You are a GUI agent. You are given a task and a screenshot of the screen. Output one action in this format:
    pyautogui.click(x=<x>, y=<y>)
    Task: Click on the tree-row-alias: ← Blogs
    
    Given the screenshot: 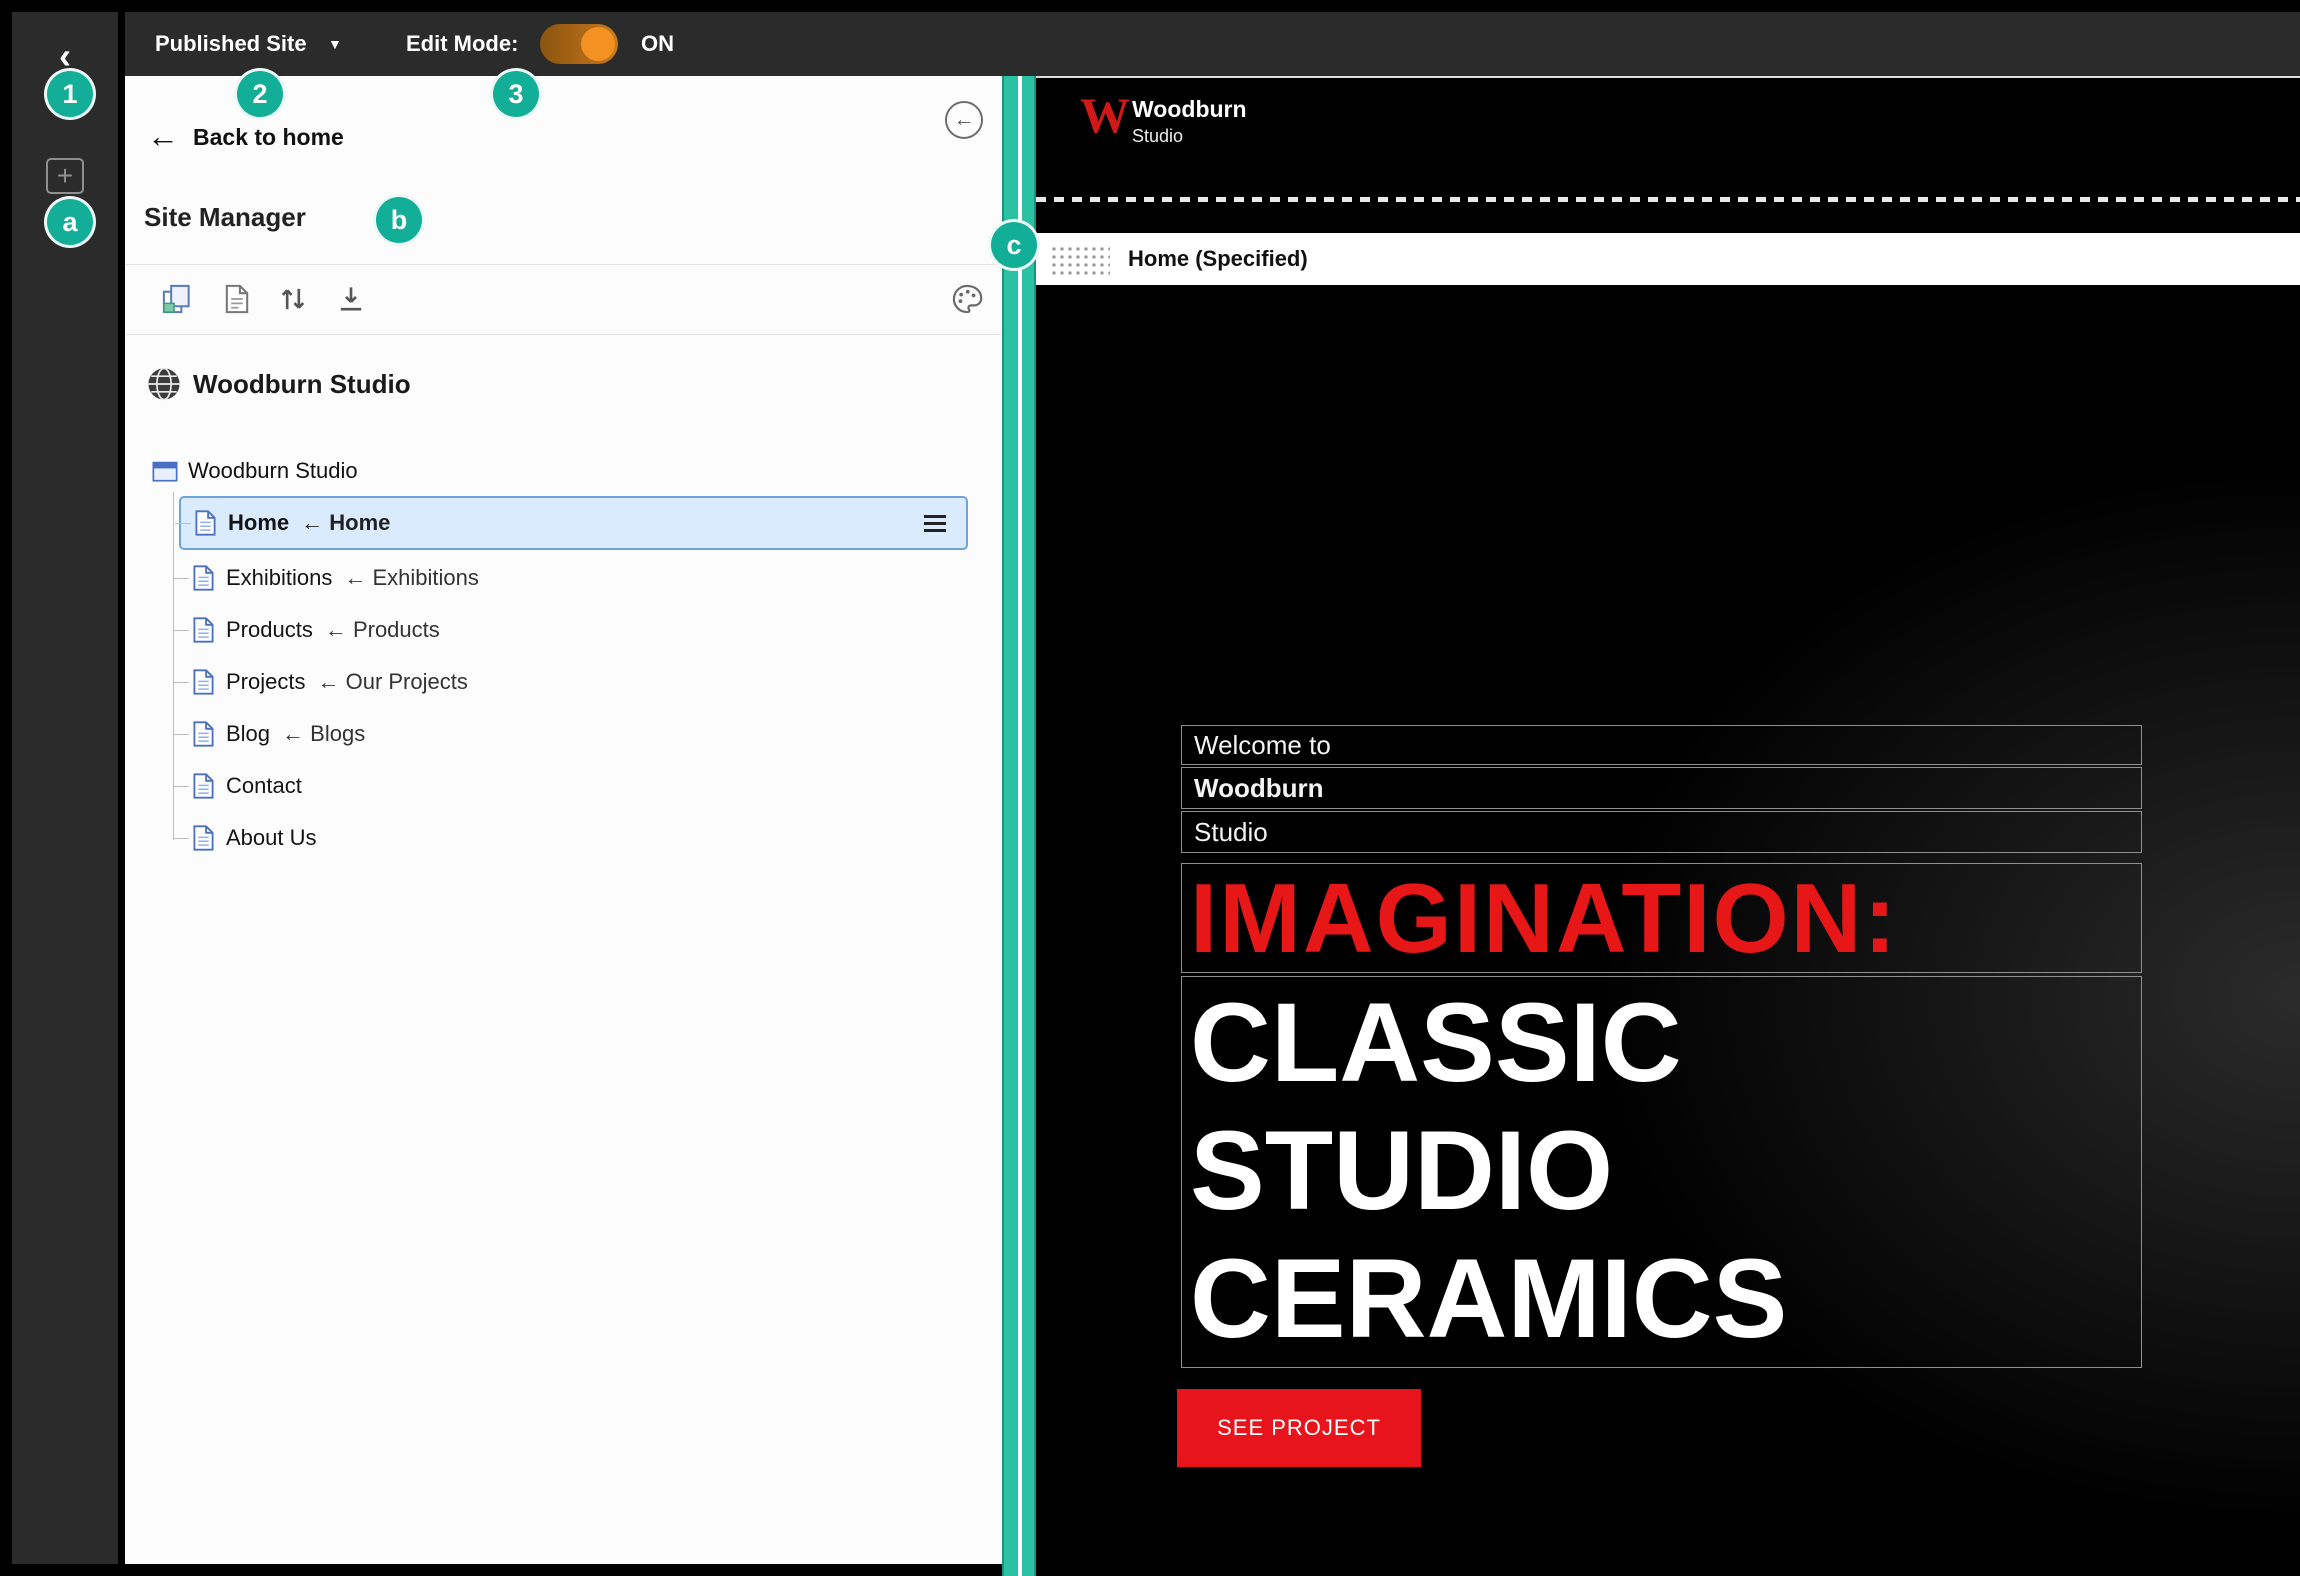 What is the action you would take?
    pyautogui.click(x=324, y=733)
    